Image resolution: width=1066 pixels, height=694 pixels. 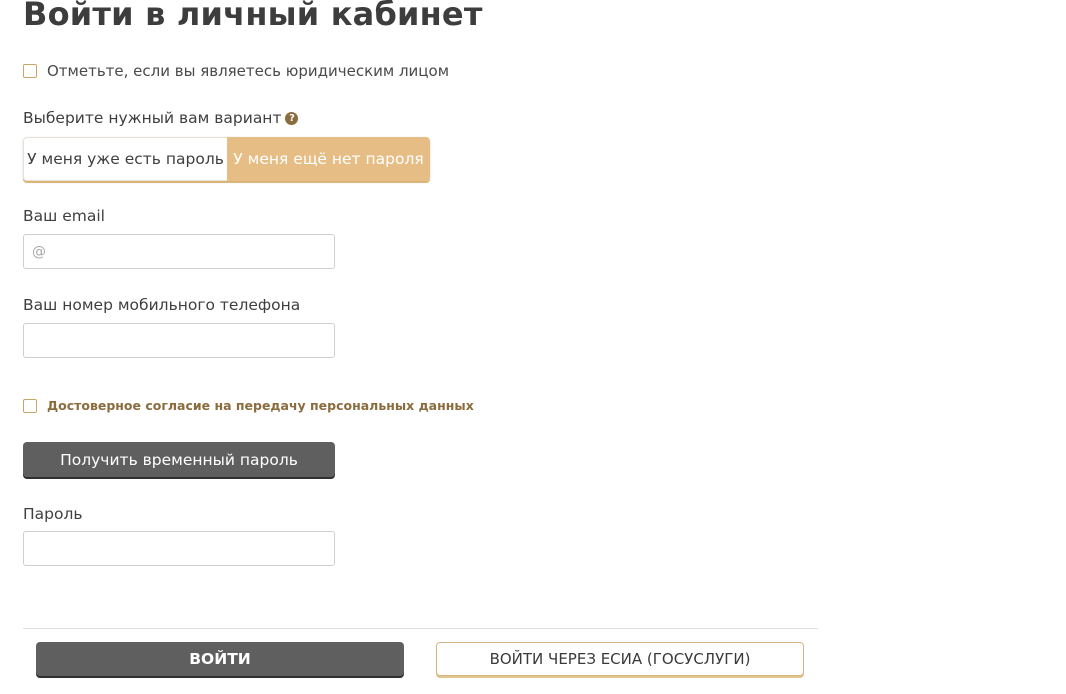 I want to click on variant-option-has-password: У меня уже есть пароль, so click(x=125, y=159).